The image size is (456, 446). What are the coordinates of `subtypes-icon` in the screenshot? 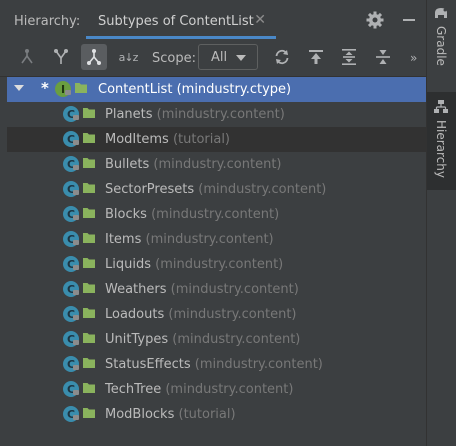 It's located at (94, 57).